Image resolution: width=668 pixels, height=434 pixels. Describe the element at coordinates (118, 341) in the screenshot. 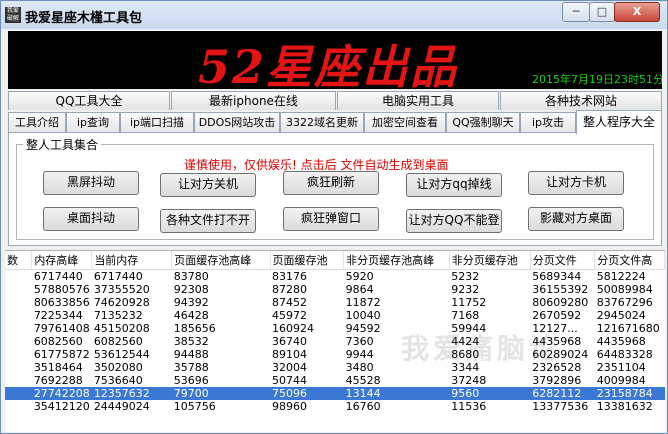

I see `table-cell: 6082560` at that location.